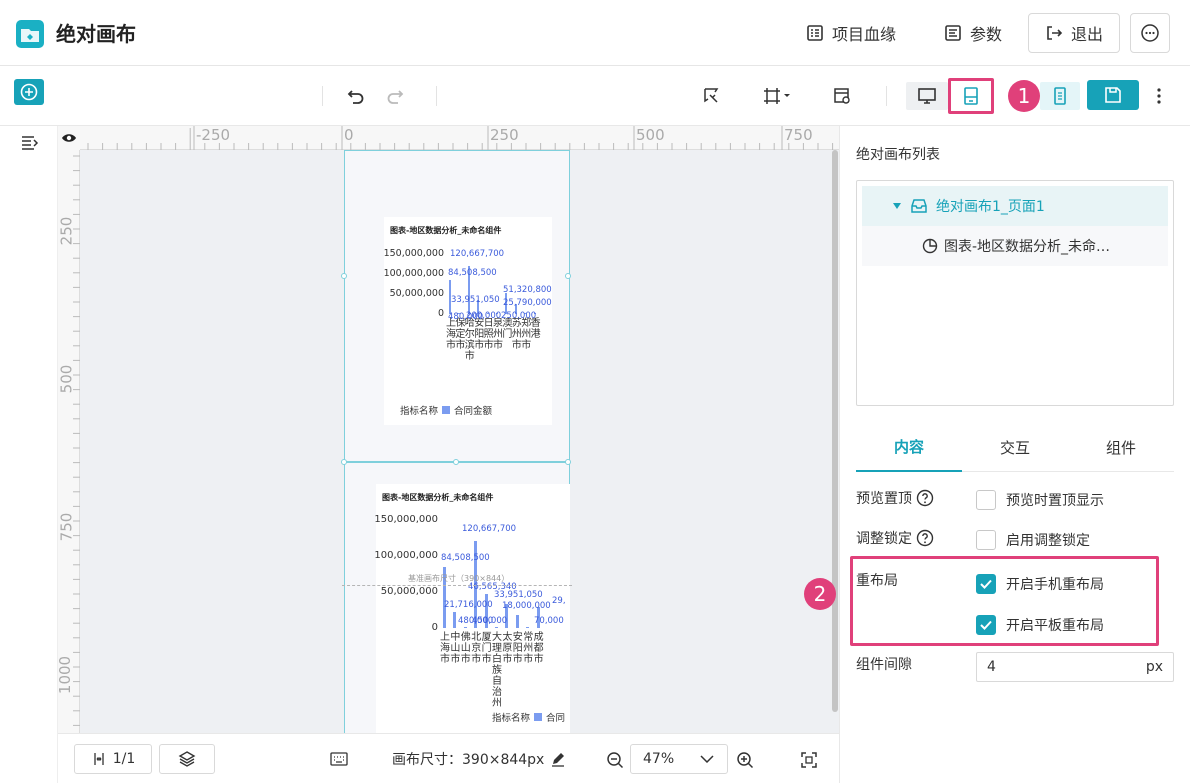 The image size is (1190, 783). What do you see at coordinates (909, 447) in the screenshot?
I see `tab-content: 内容` at bounding box center [909, 447].